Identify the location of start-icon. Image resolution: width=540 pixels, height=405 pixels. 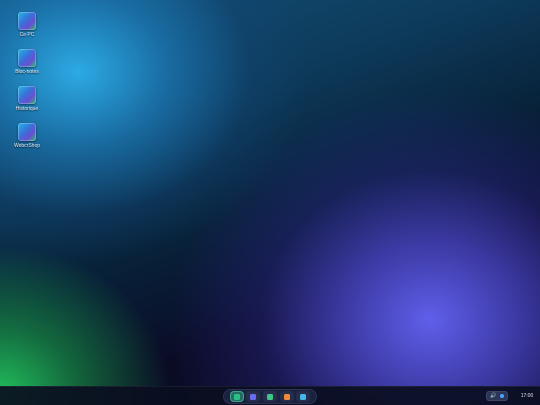
(236, 396).